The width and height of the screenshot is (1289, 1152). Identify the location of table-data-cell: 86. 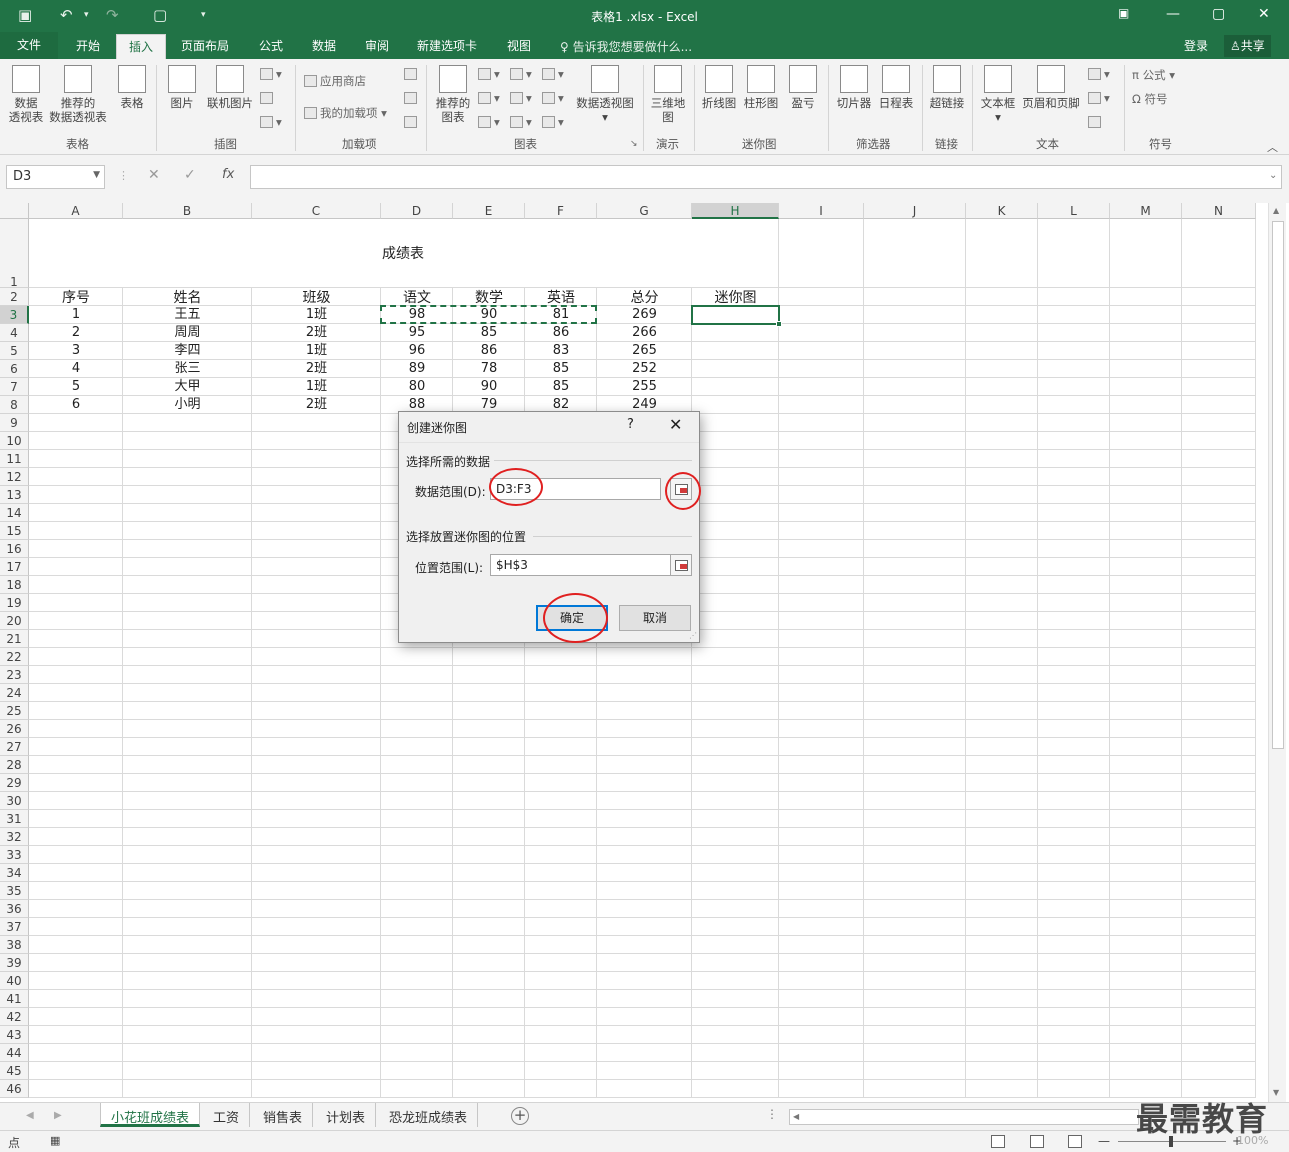
(561, 333).